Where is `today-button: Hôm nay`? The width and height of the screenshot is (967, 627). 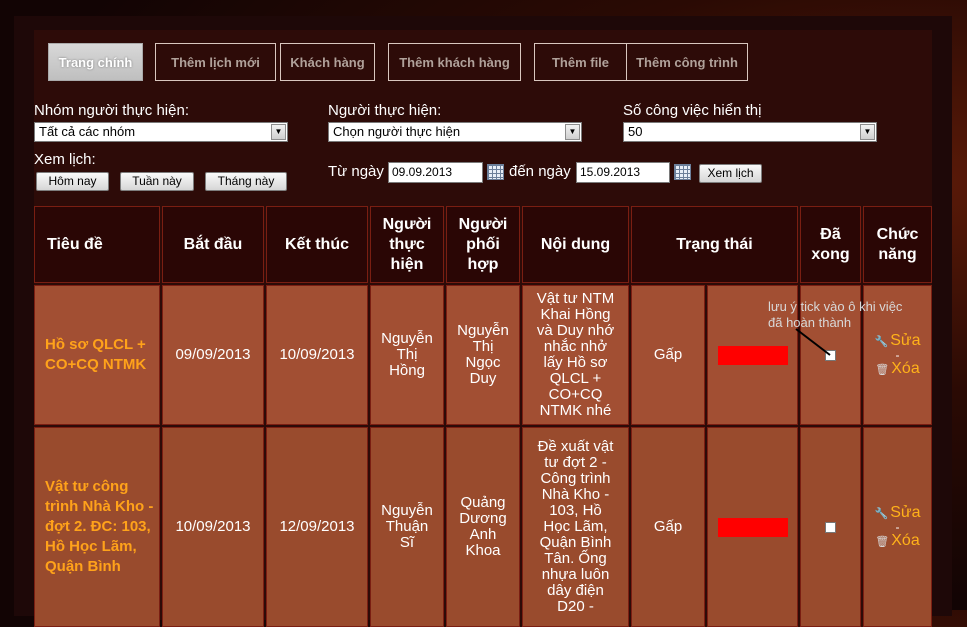
today-button: Hôm nay is located at coordinates (72, 181).